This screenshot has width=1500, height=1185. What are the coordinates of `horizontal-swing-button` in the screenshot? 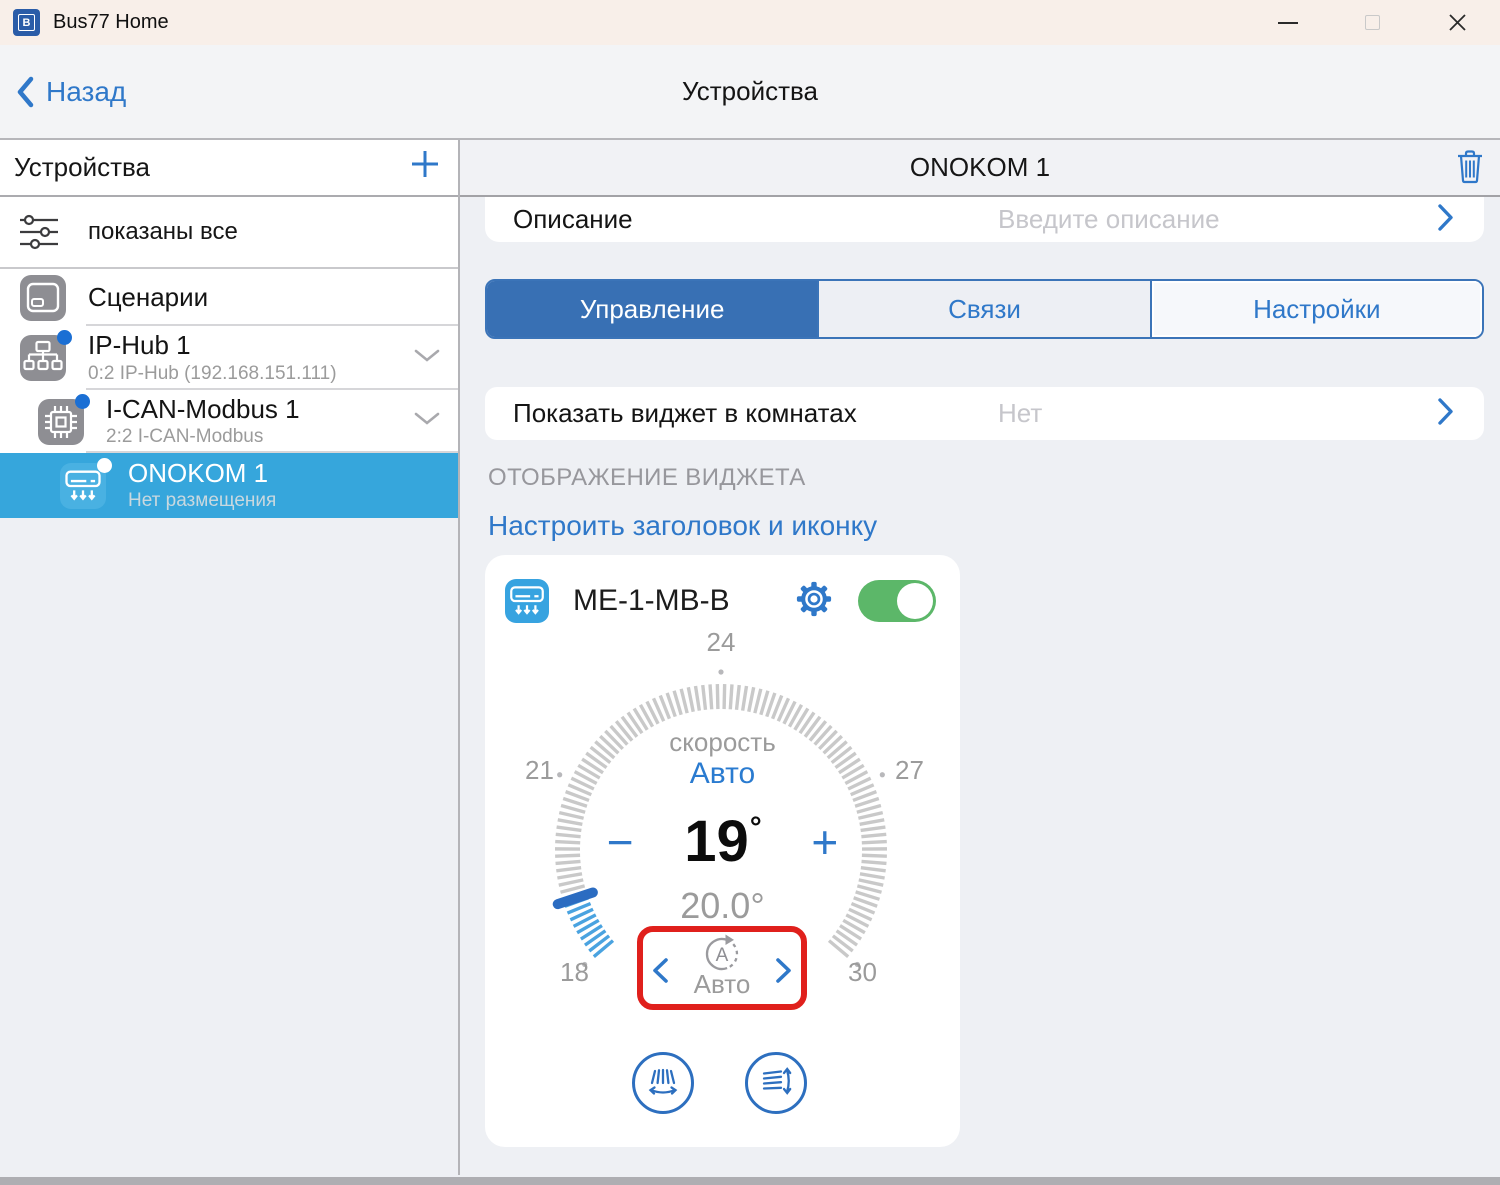 It's located at (663, 1083).